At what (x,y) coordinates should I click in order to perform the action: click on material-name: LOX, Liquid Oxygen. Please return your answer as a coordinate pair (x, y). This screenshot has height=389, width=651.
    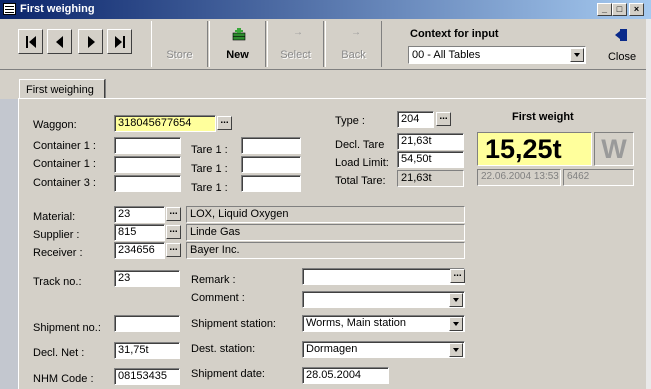
    Looking at the image, I should click on (325, 214).